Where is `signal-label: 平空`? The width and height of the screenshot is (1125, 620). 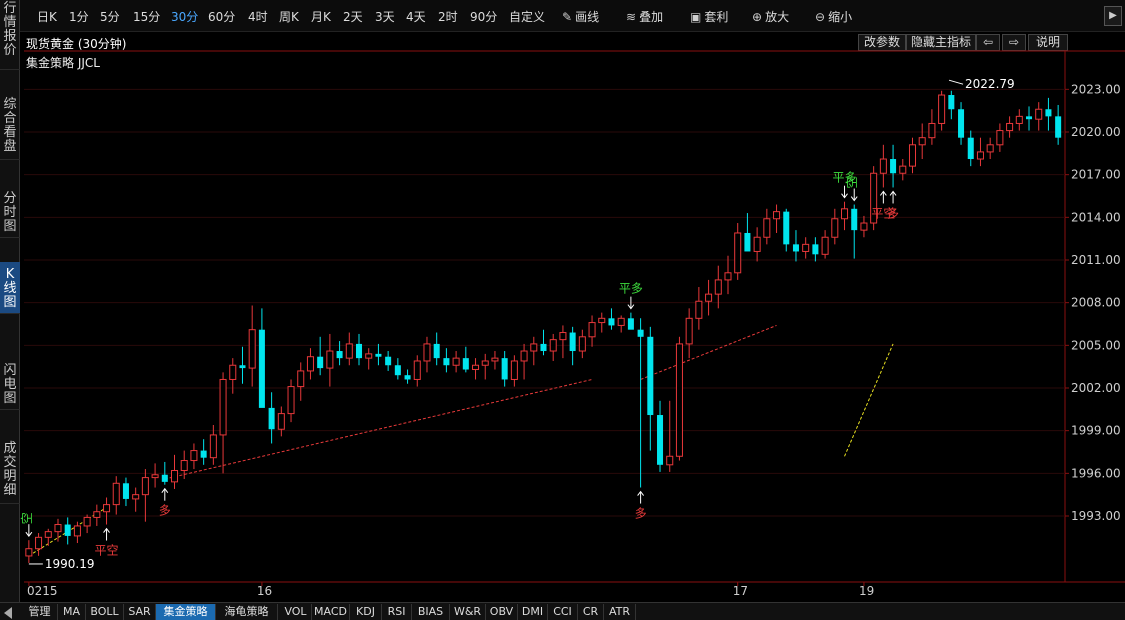
signal-label: 平空 is located at coordinates (107, 551).